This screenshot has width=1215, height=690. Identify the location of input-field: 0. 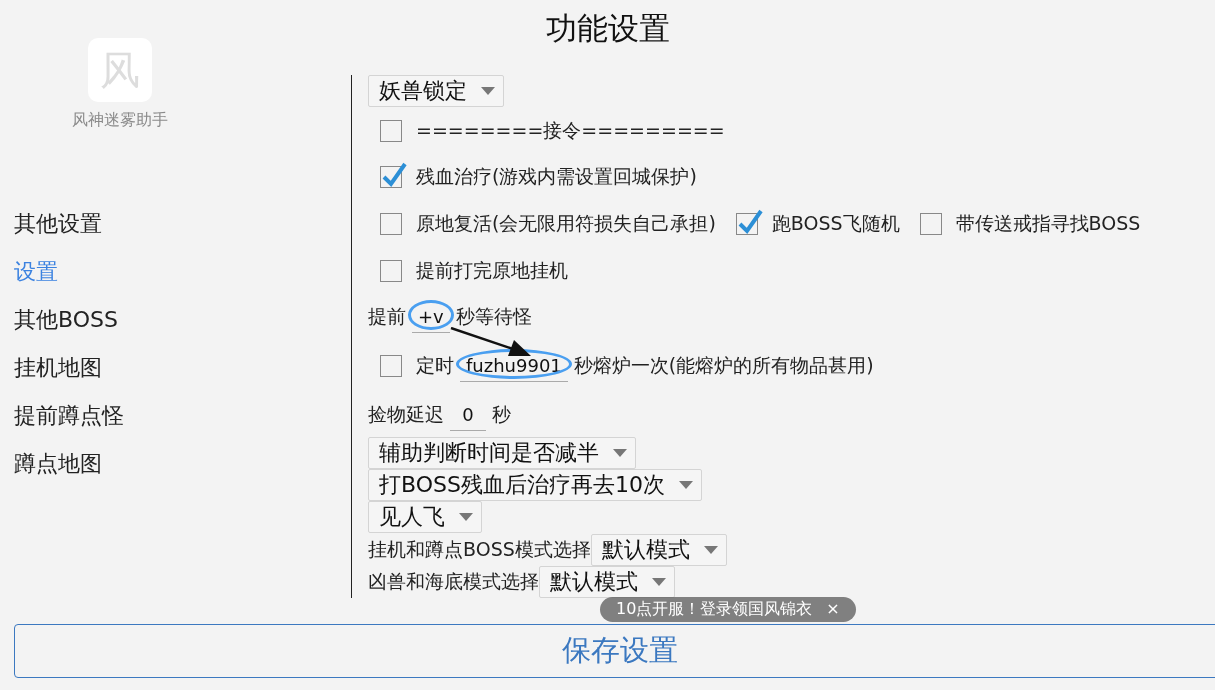
(468, 415).